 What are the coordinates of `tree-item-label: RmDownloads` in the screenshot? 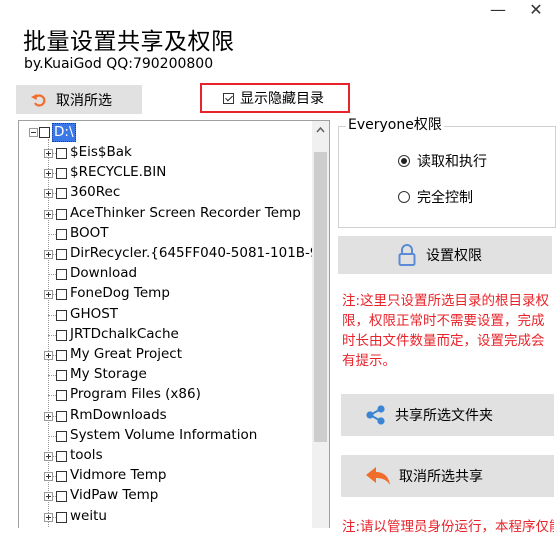 It's located at (118, 414).